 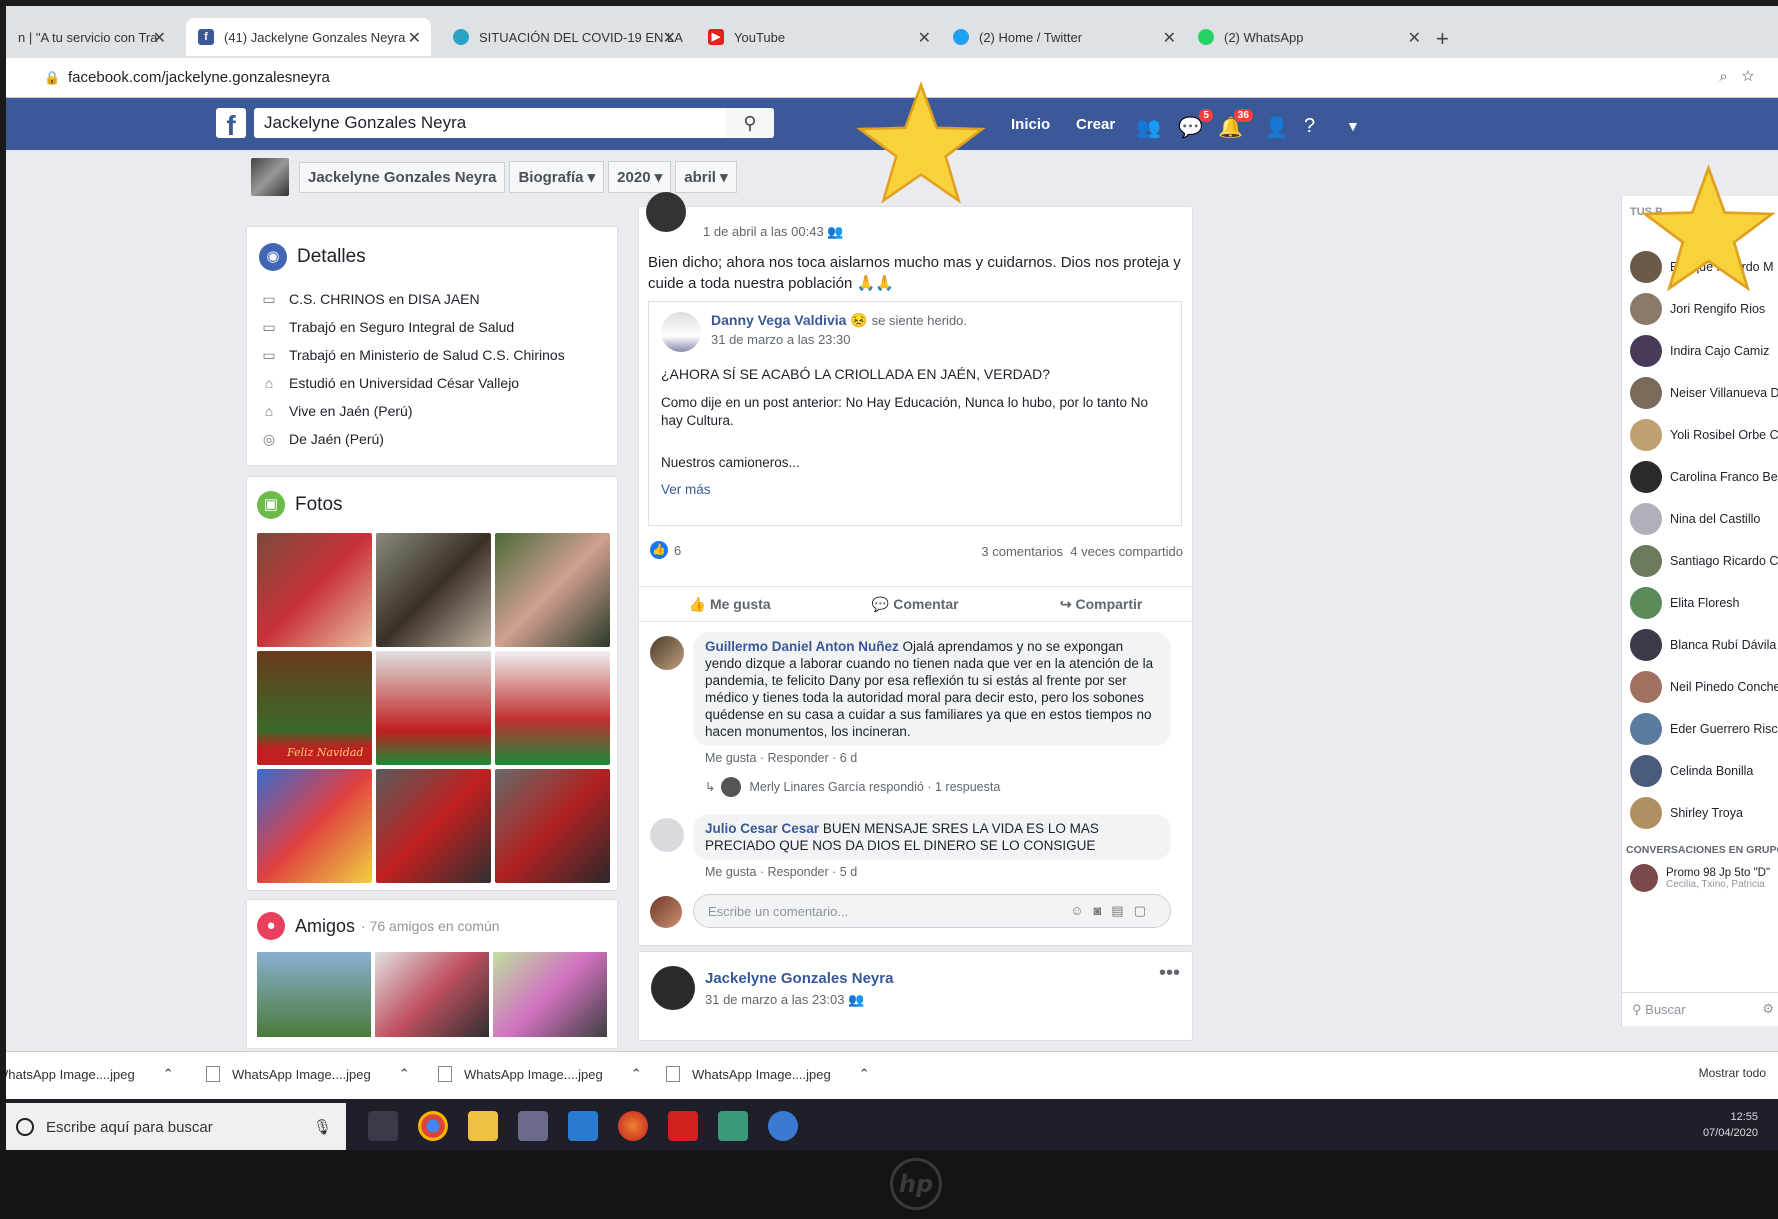 I want to click on detail-text: Vive en Jaén (Perú), so click(x=350, y=411).